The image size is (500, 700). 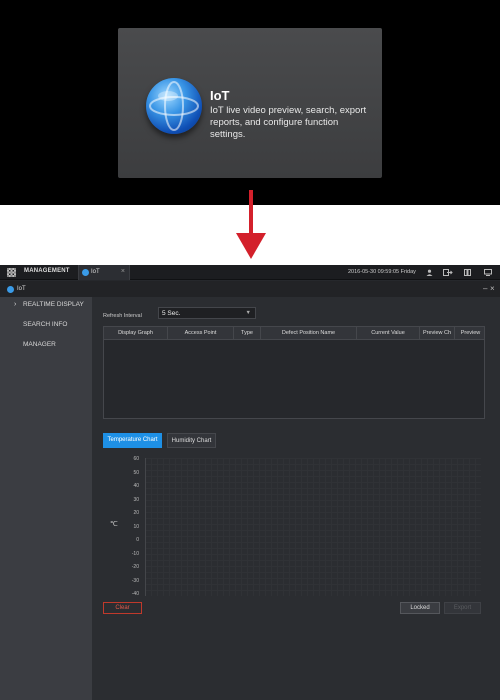 What do you see at coordinates (136, 472) in the screenshot?
I see `y-tick: 50` at bounding box center [136, 472].